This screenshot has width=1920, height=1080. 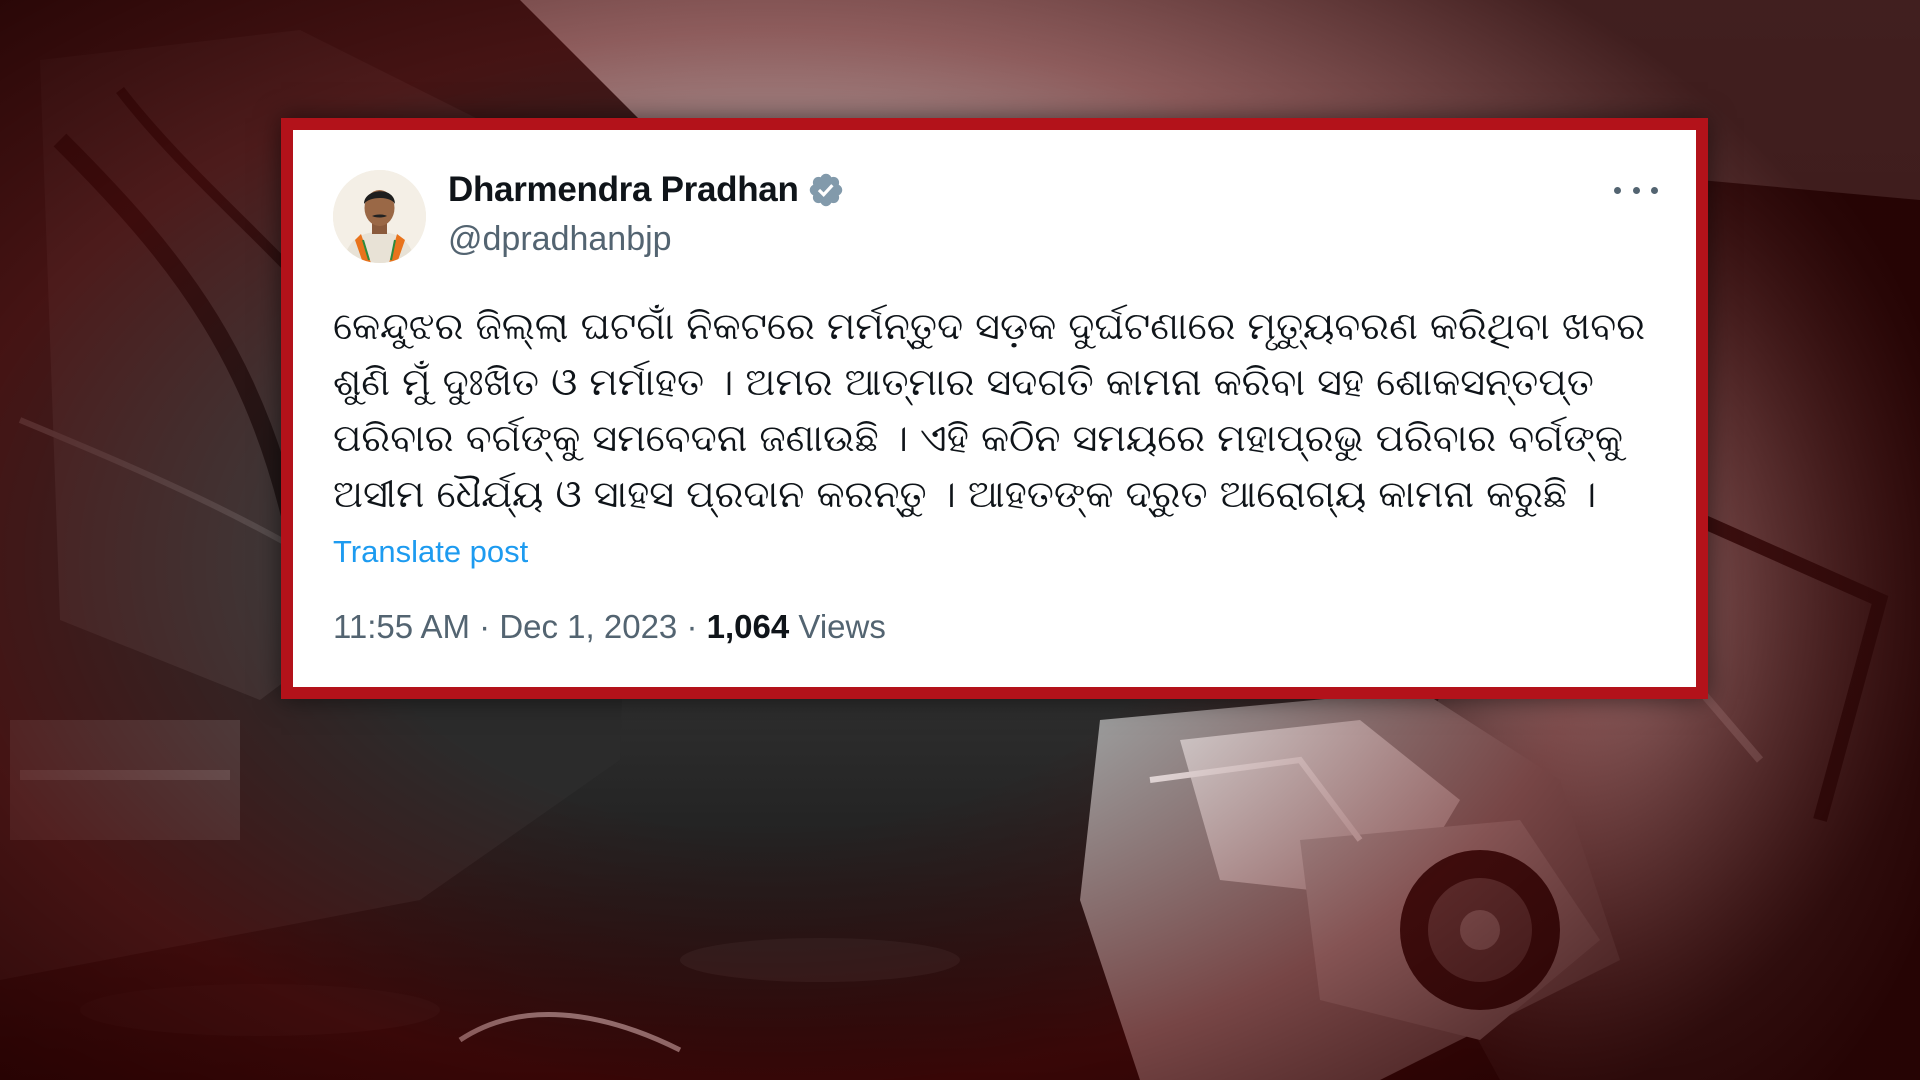 What do you see at coordinates (748, 626) in the screenshot?
I see `views-count: 1,064` at bounding box center [748, 626].